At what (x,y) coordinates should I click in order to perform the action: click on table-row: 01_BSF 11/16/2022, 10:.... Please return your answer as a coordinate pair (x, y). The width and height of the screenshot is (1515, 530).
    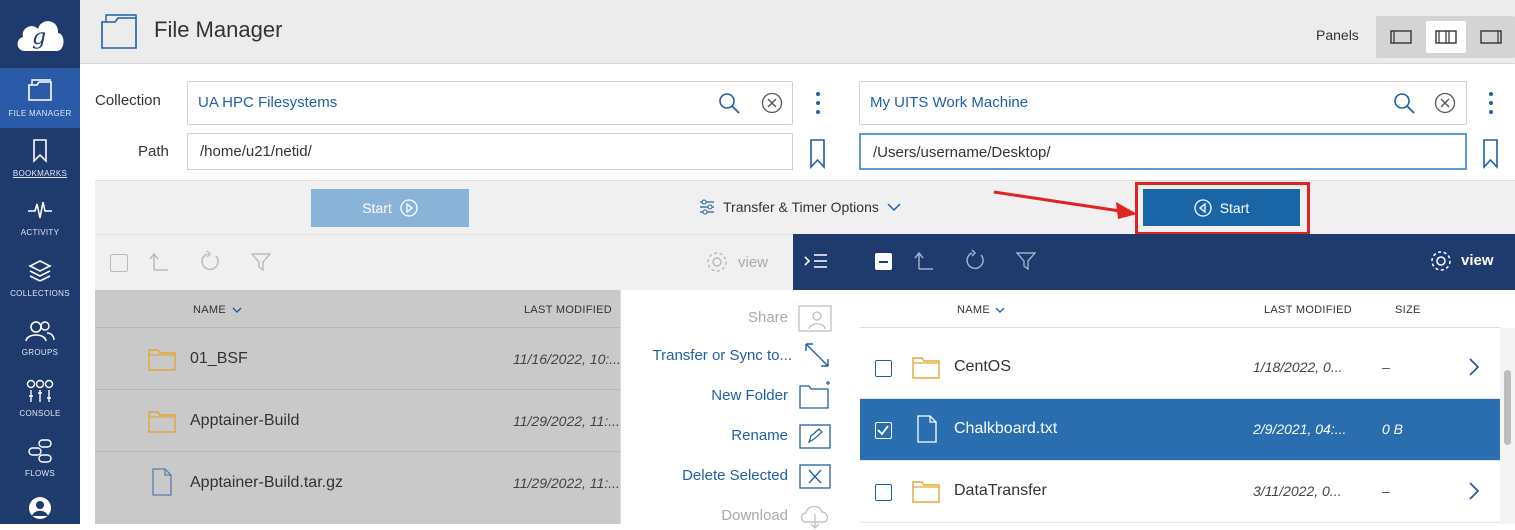
    Looking at the image, I should click on (358, 358).